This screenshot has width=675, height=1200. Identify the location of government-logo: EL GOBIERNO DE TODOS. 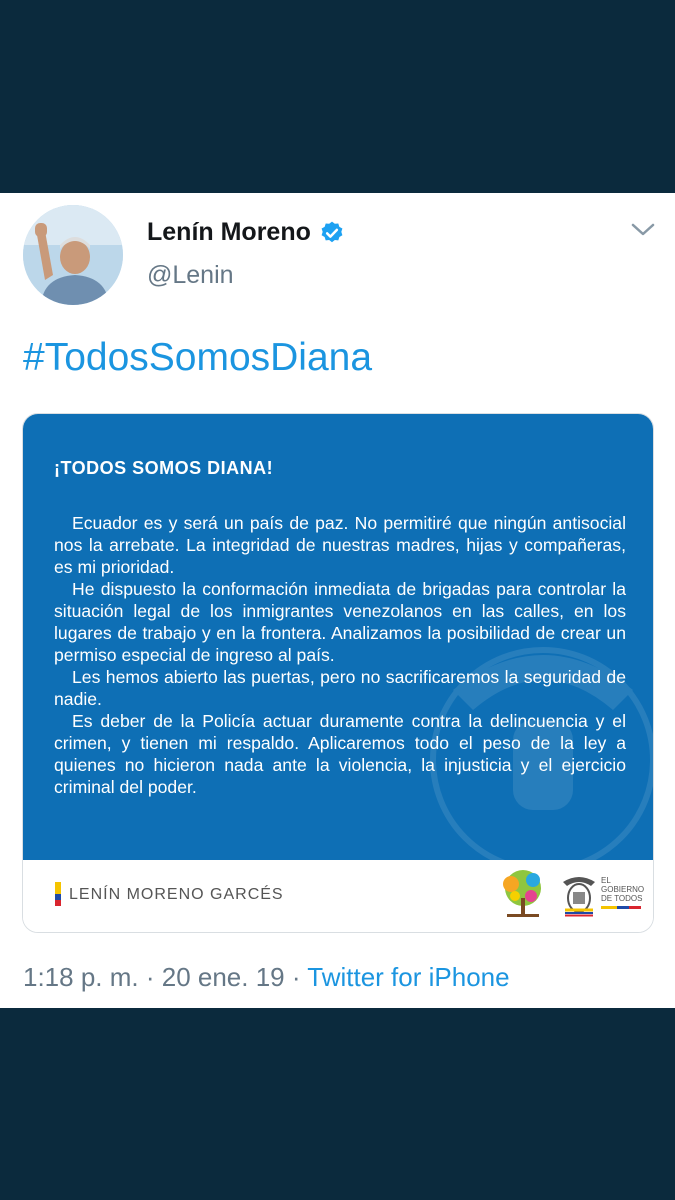
(625, 892).